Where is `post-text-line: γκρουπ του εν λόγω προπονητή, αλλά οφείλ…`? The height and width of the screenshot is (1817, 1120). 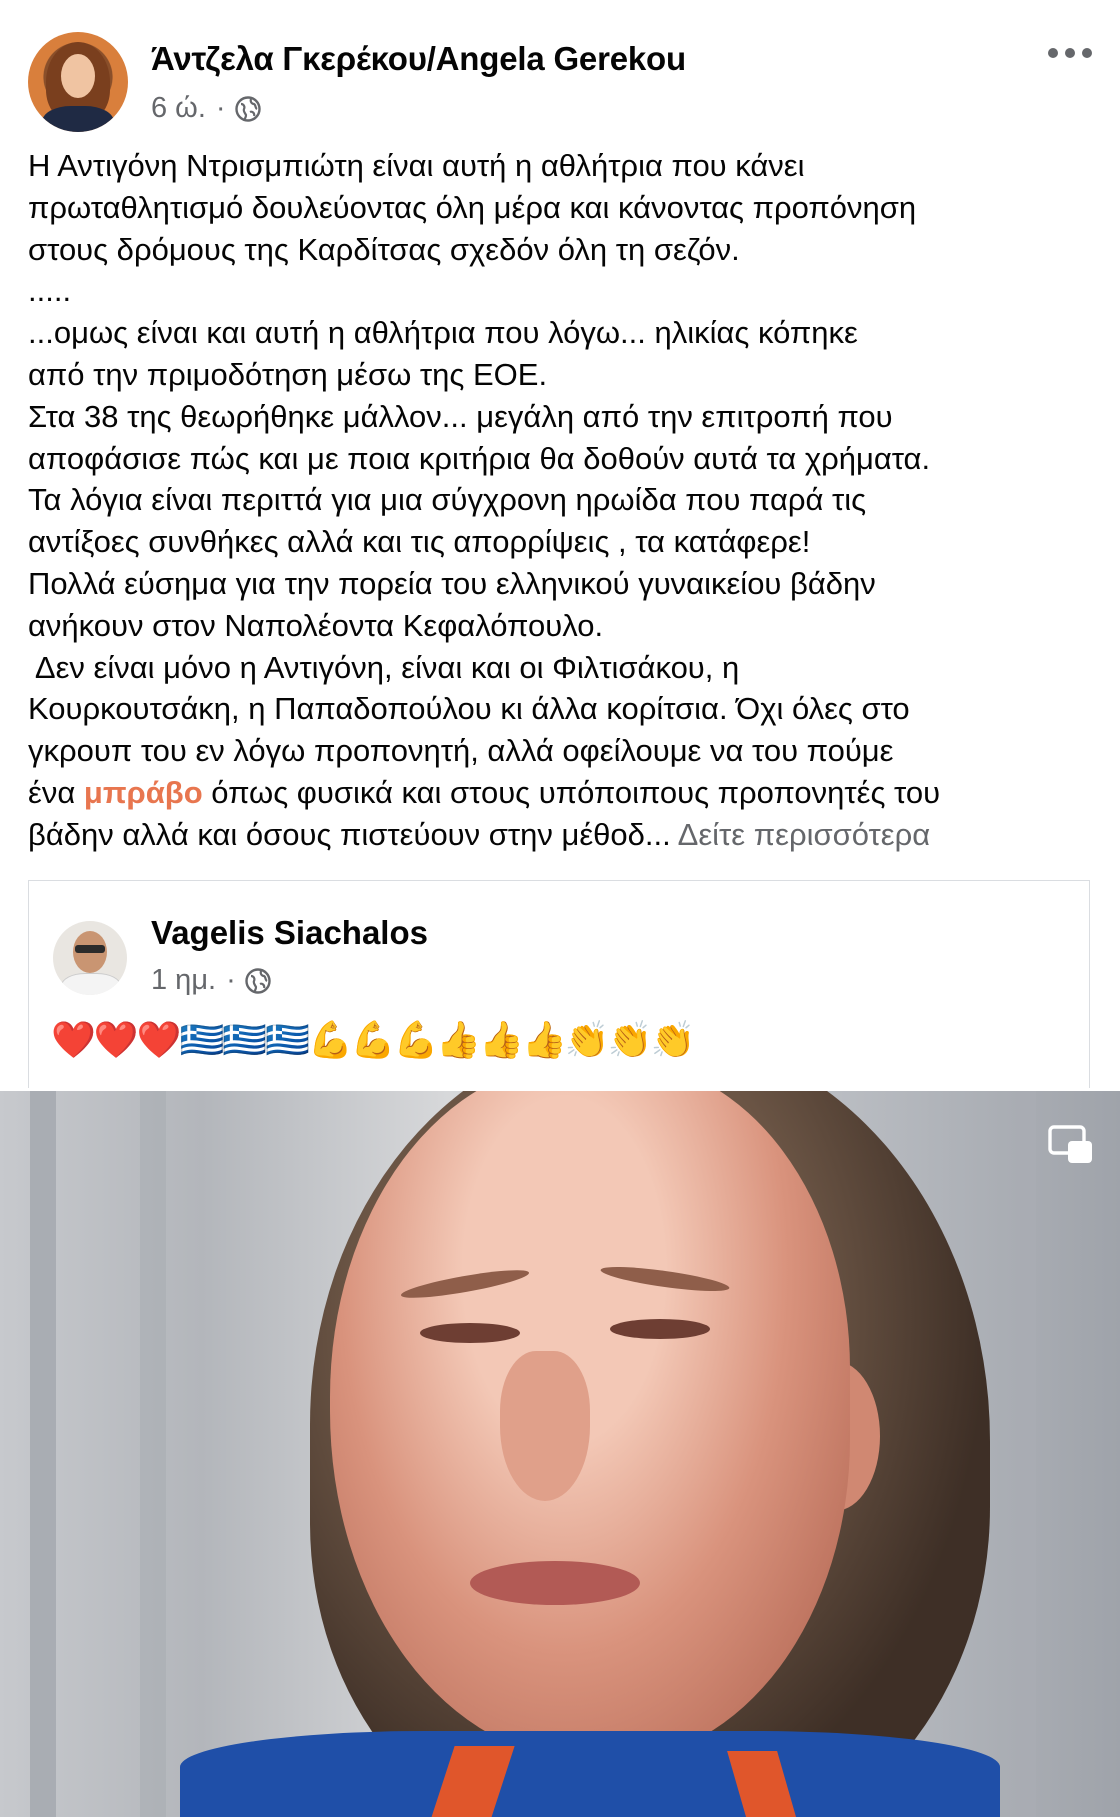 post-text-line: γκρουπ του εν λόγω προπονητή, αλλά οφείλ… is located at coordinates (461, 751).